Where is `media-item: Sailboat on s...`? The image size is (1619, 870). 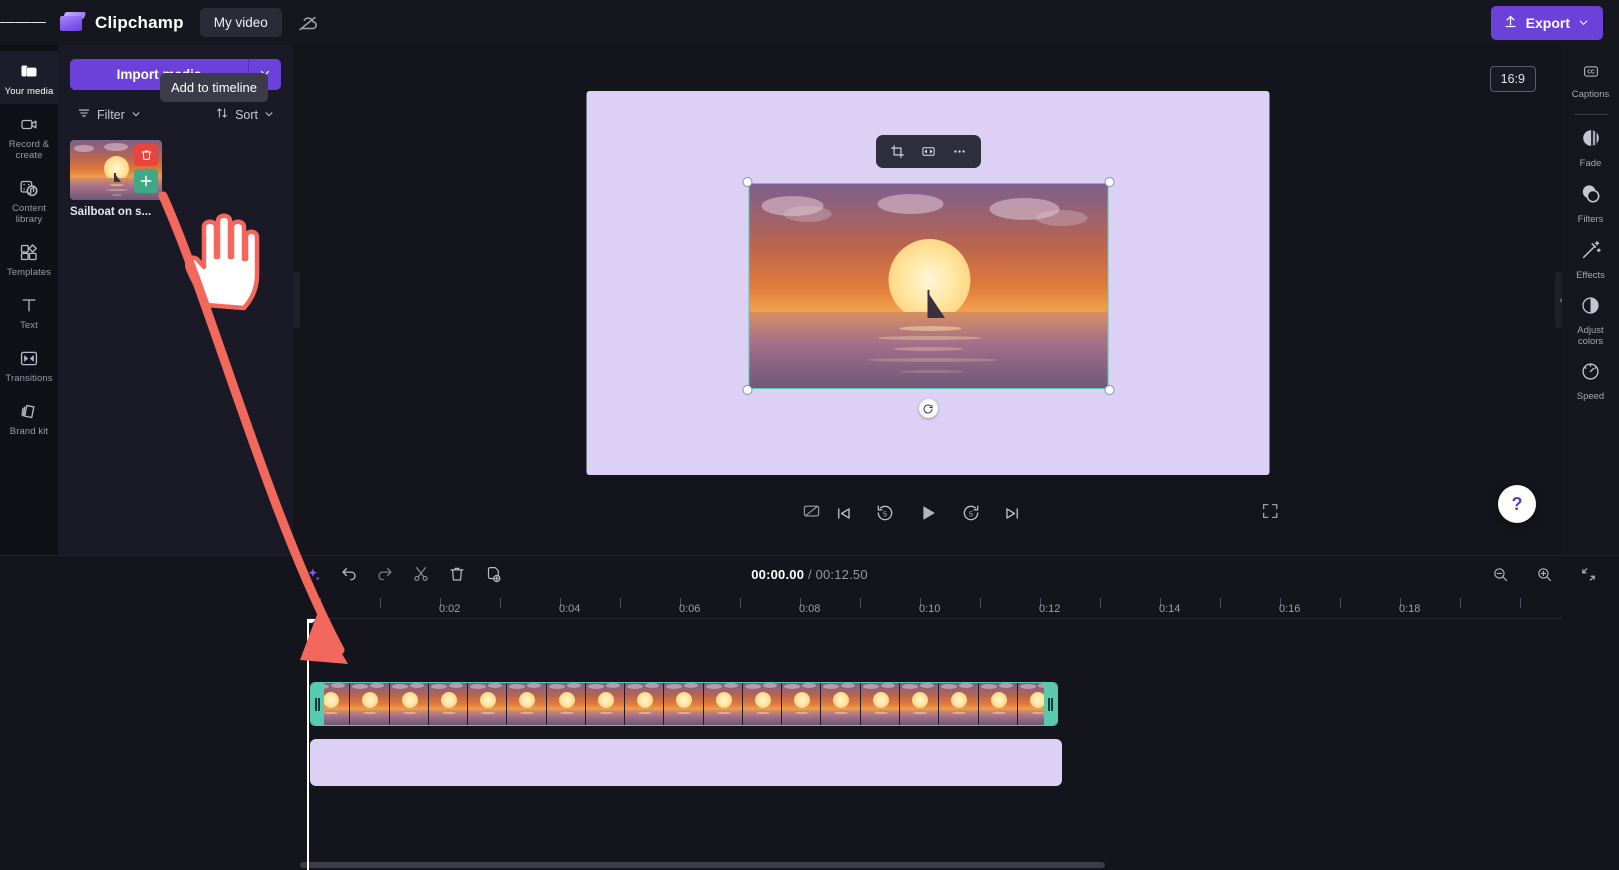
media-item: Sailboat on s... is located at coordinates (116, 179).